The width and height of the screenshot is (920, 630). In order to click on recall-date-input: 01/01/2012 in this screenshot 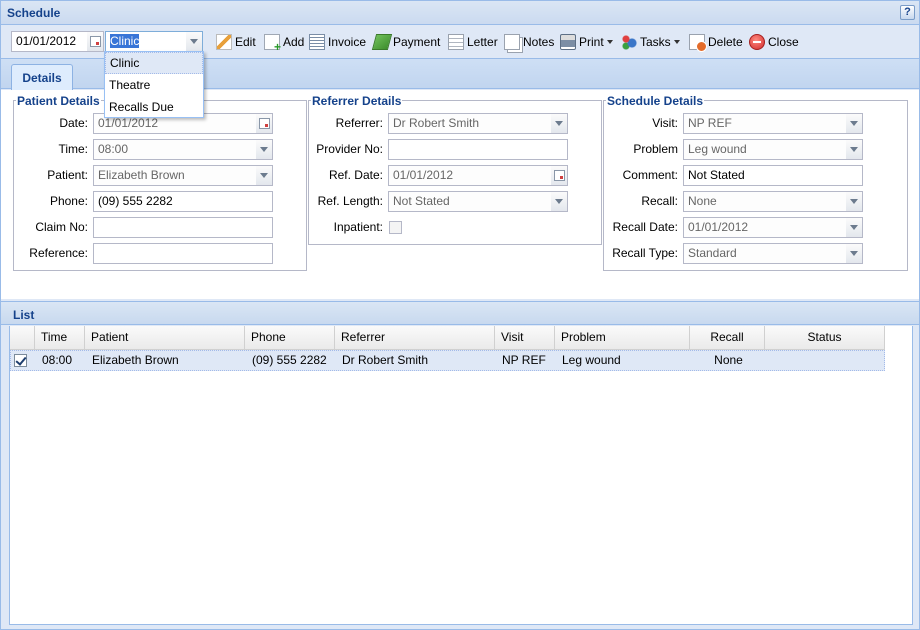, I will do `click(765, 227)`.